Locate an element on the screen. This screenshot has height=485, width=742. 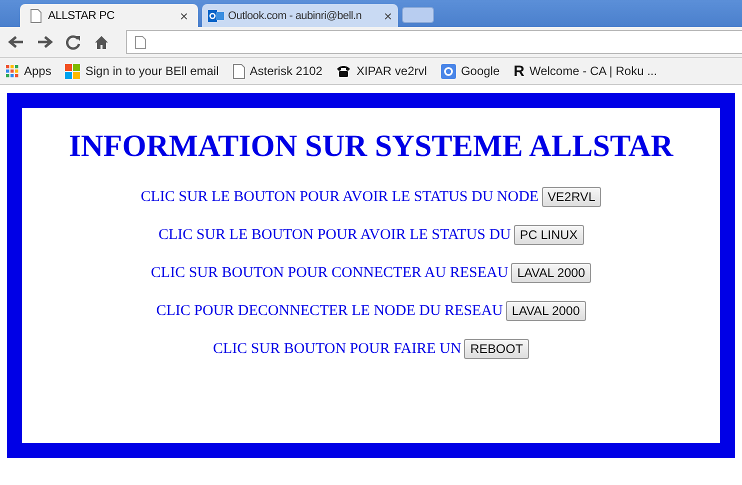
action-button: REBOOT is located at coordinates (497, 349).